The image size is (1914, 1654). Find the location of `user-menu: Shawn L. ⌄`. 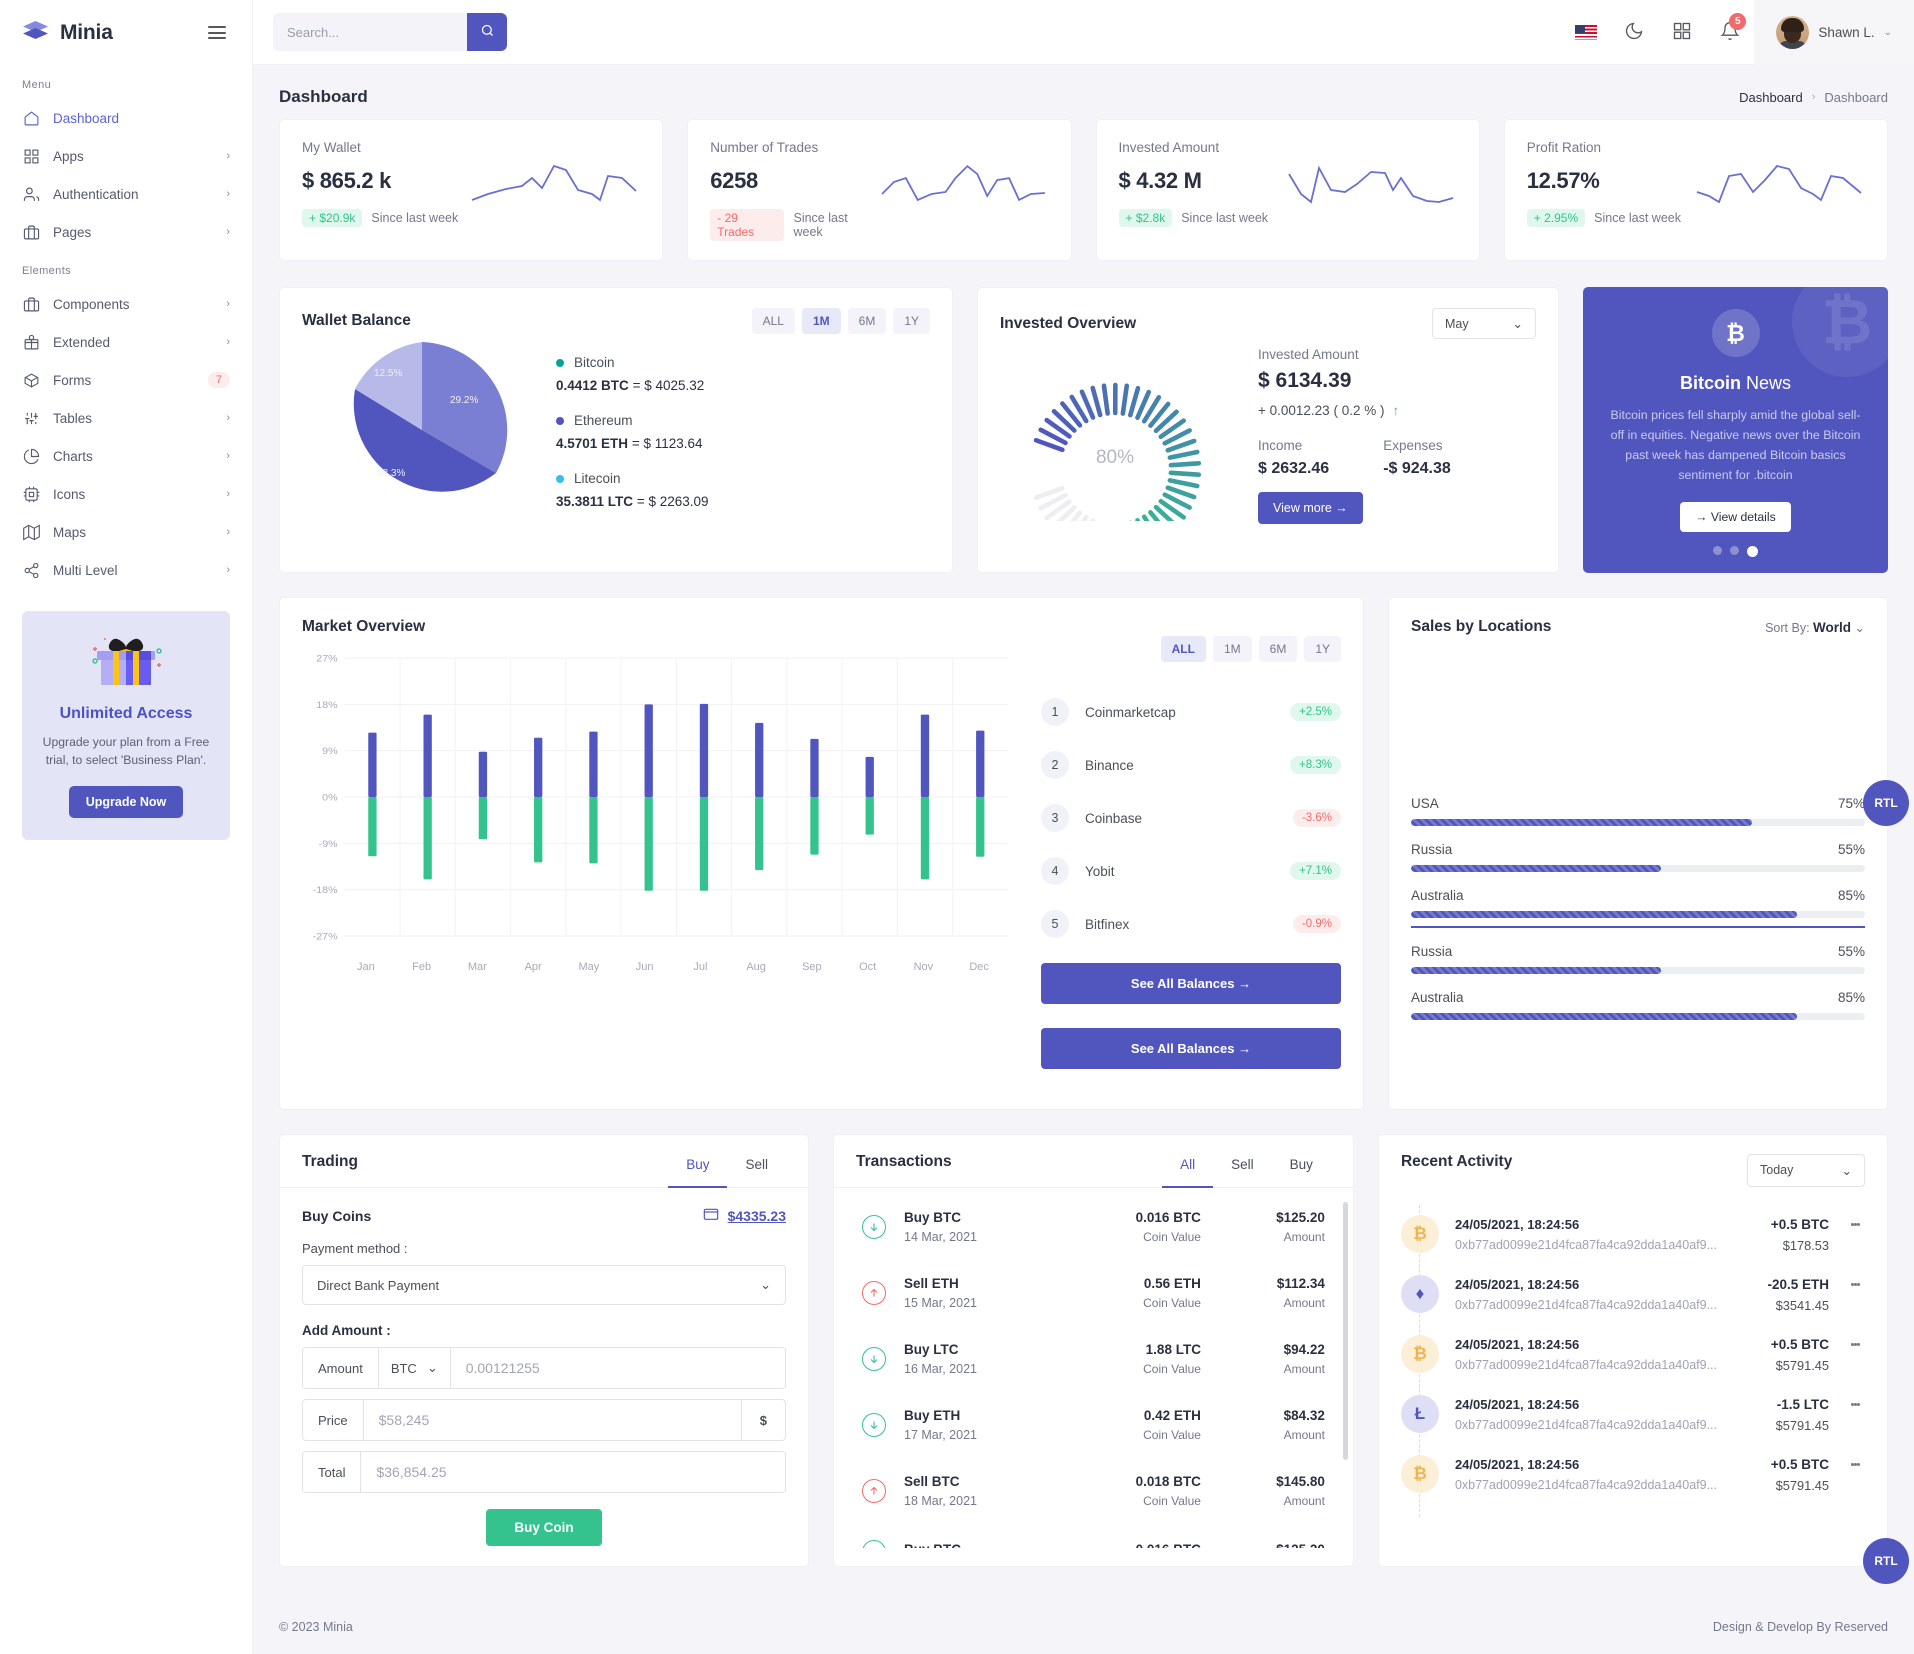

user-menu: Shawn L. ⌄ is located at coordinates (1834, 32).